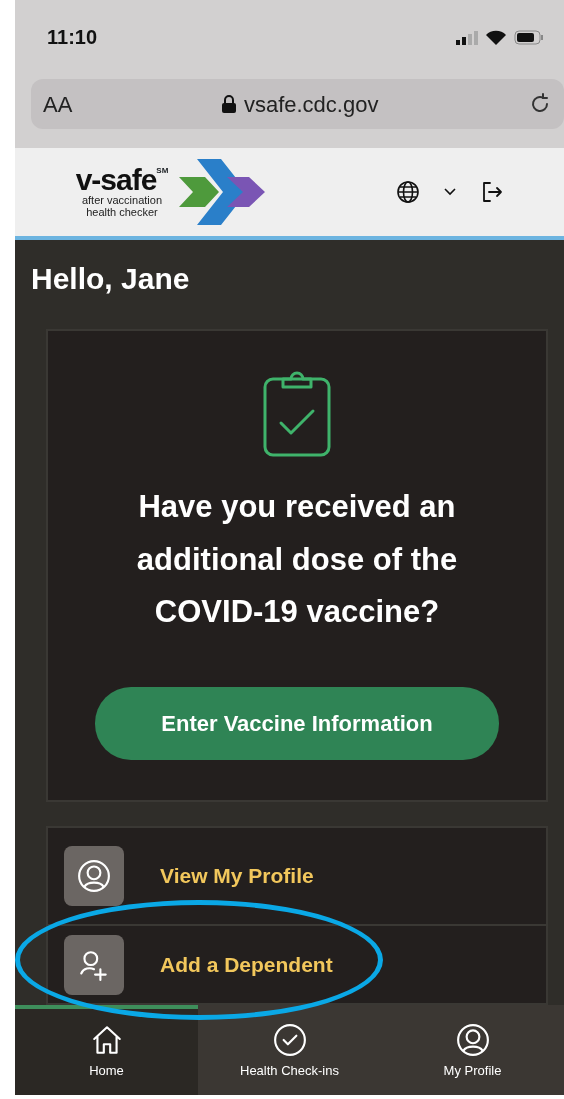  What do you see at coordinates (297, 560) in the screenshot?
I see `question-heading: Have you received an additional dose of the COVID-19 vaccine?` at bounding box center [297, 560].